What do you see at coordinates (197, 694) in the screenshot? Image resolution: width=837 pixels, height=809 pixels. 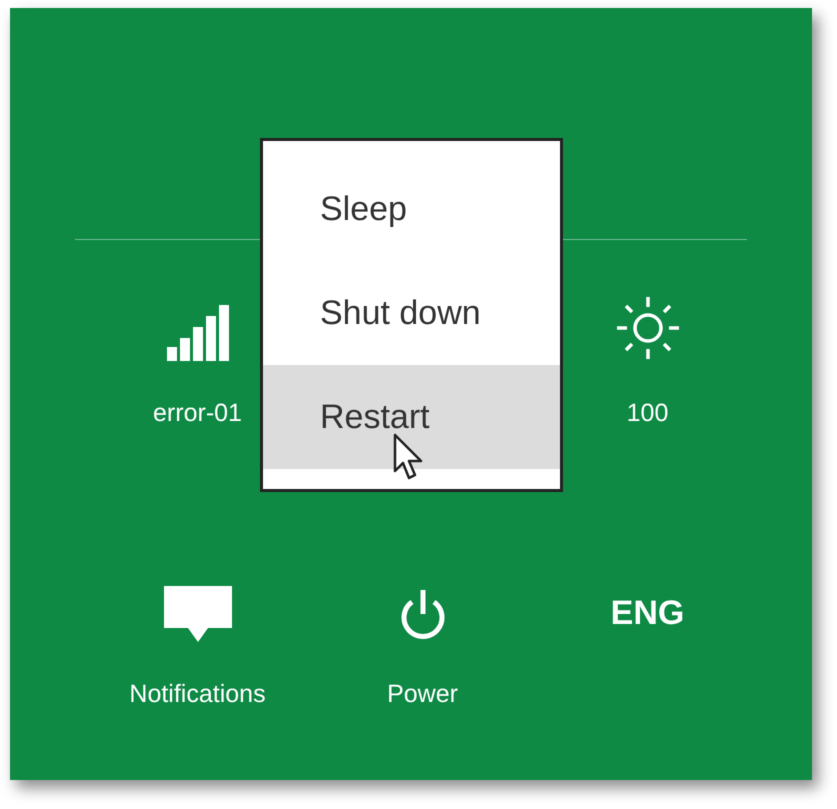 I see `tile-label: Notifications` at bounding box center [197, 694].